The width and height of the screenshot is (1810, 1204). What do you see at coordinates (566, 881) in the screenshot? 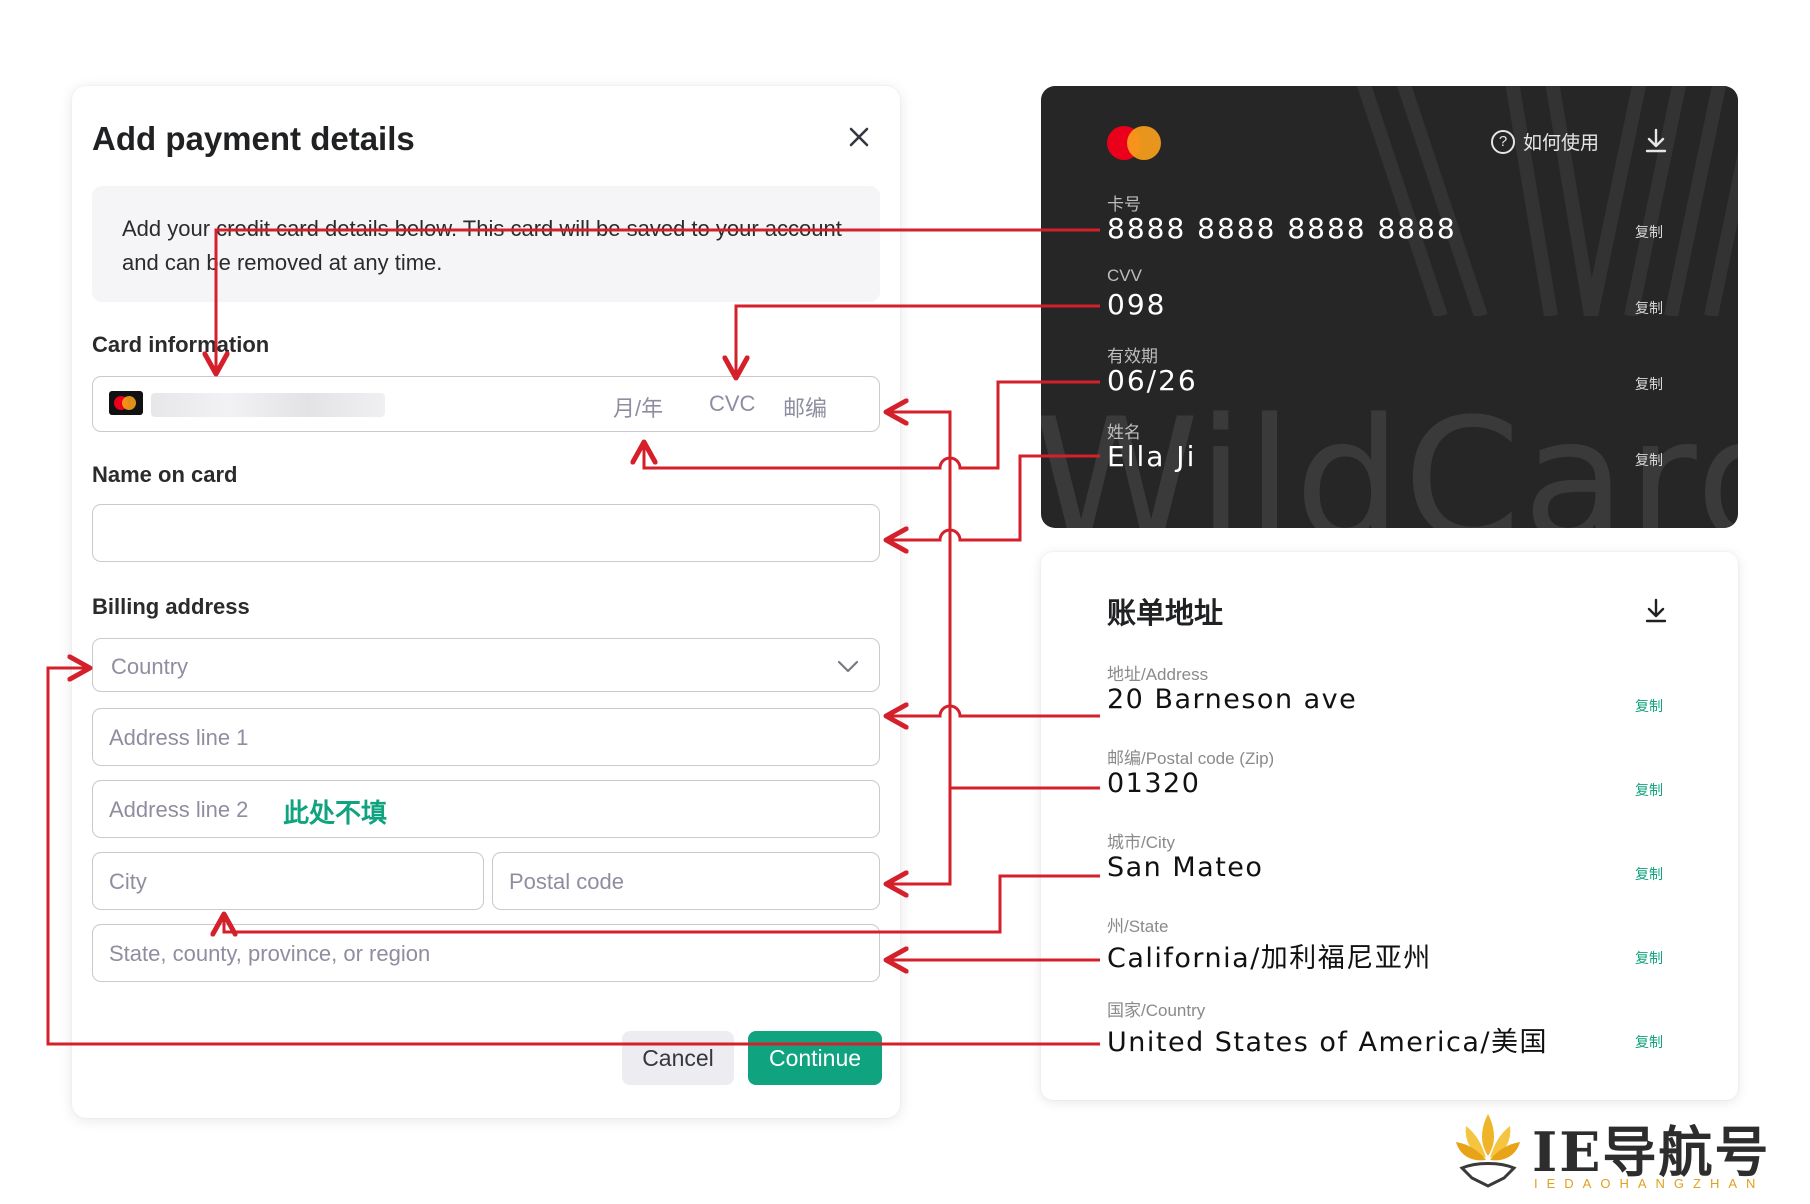
I see `postal-code-placeholder: Postal code` at bounding box center [566, 881].